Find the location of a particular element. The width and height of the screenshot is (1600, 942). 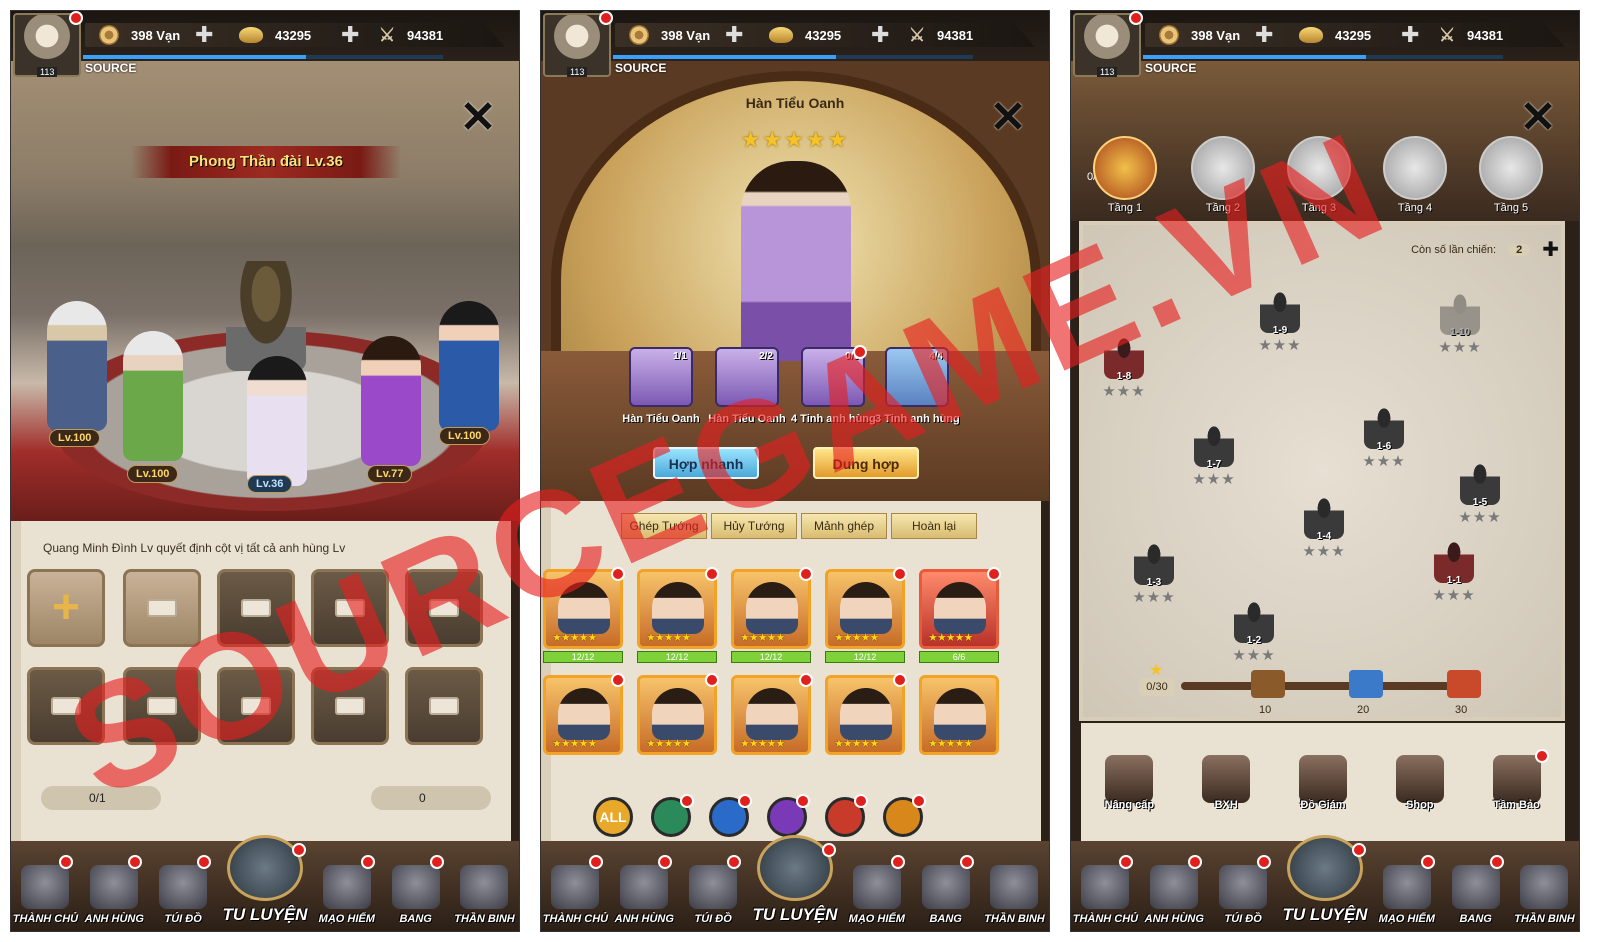

material-slot: 0/5 4 Tinh anh hùng is located at coordinates (833, 385).